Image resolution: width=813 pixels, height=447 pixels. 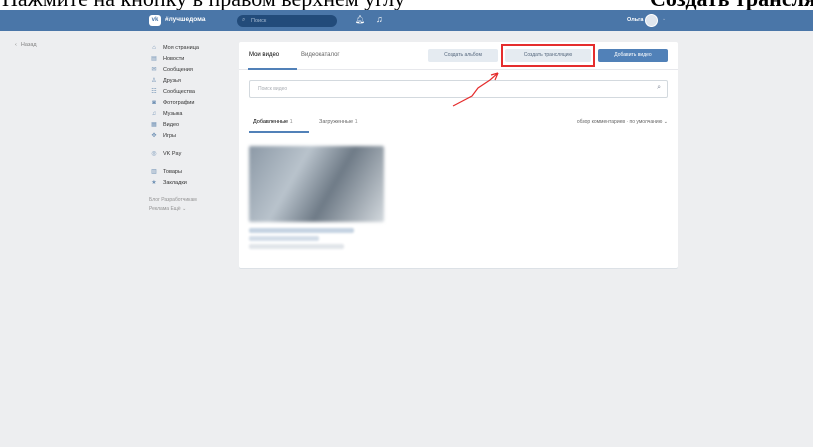 What do you see at coordinates (191, 124) in the screenshot?
I see `sidebar-item-video: ▦ Видео` at bounding box center [191, 124].